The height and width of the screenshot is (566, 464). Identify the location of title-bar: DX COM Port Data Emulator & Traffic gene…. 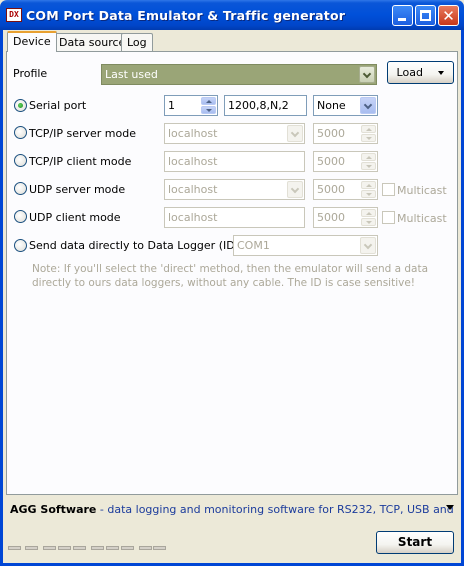
(232, 15).